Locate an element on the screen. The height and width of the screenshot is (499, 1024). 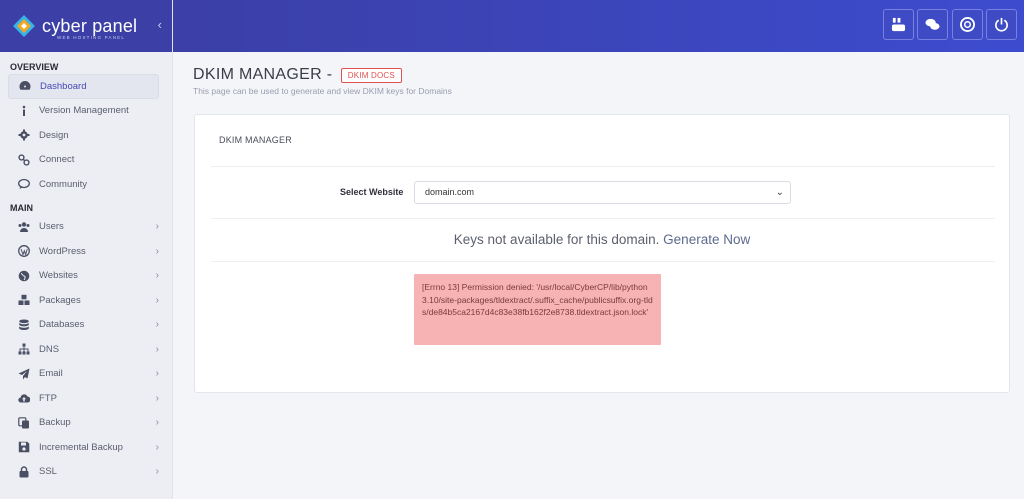
panel-title: DKIM MANAGER is located at coordinates (255, 140).